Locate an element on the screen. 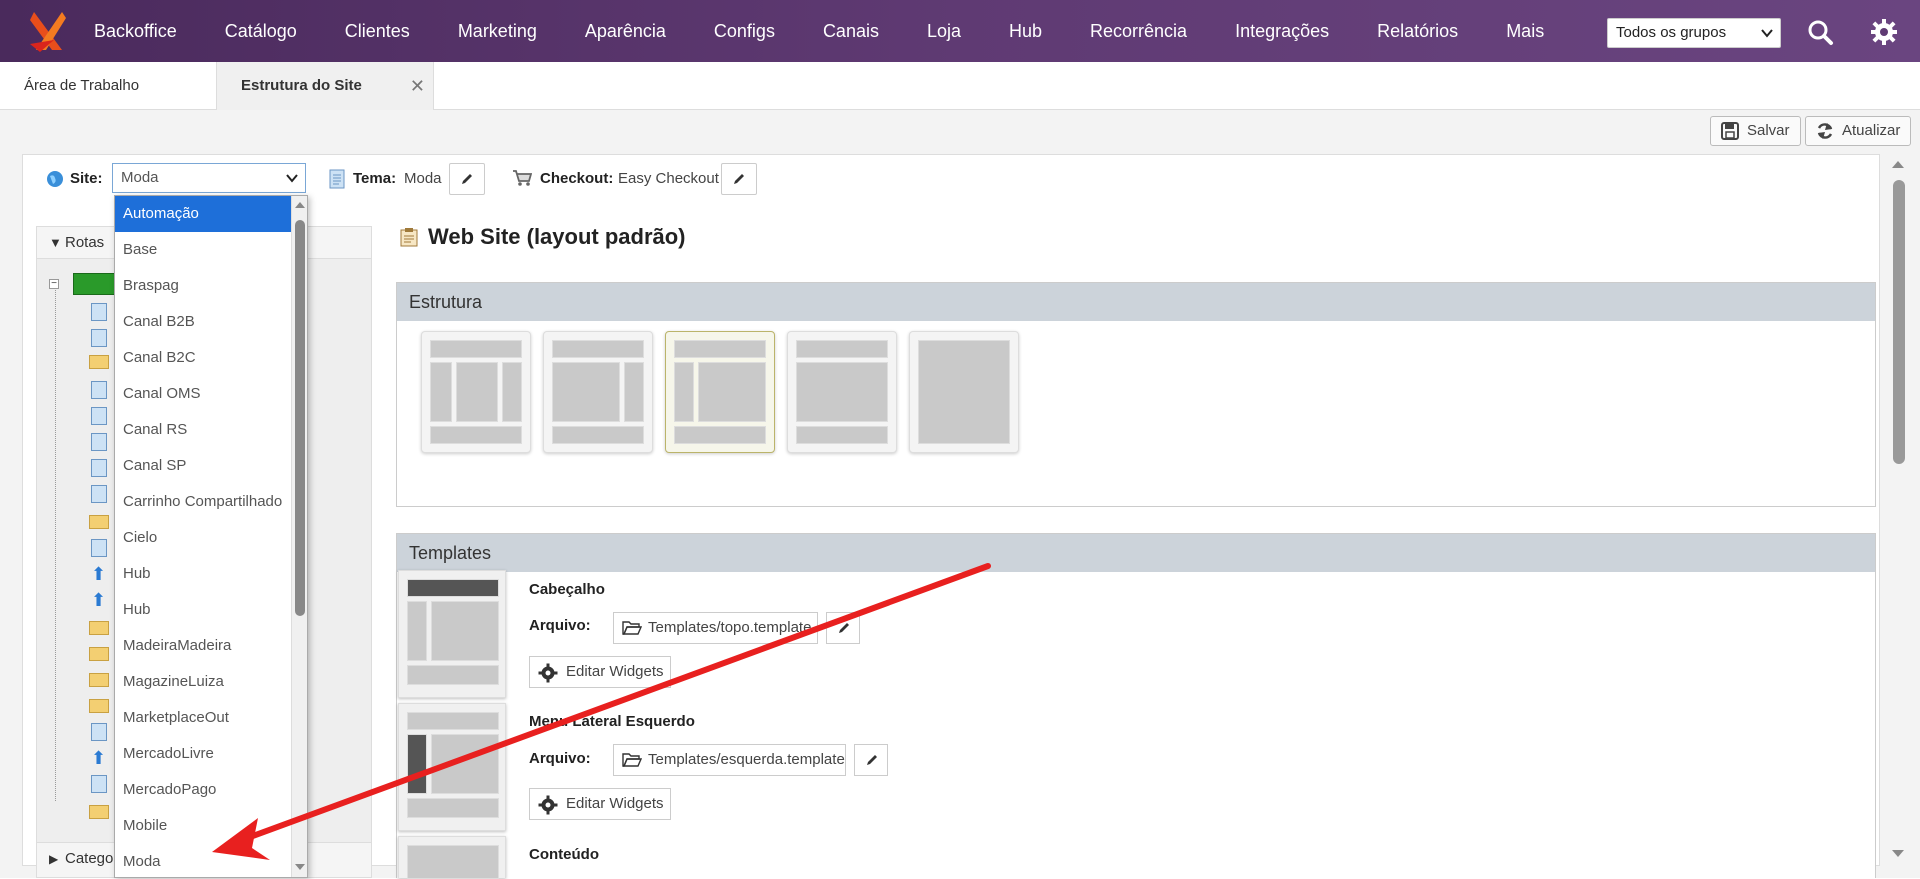  dropdown-scrollbar is located at coordinates (299, 536).